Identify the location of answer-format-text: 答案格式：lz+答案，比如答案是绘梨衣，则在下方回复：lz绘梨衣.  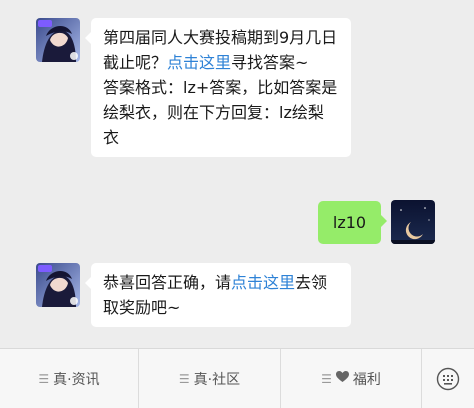
(220, 112).